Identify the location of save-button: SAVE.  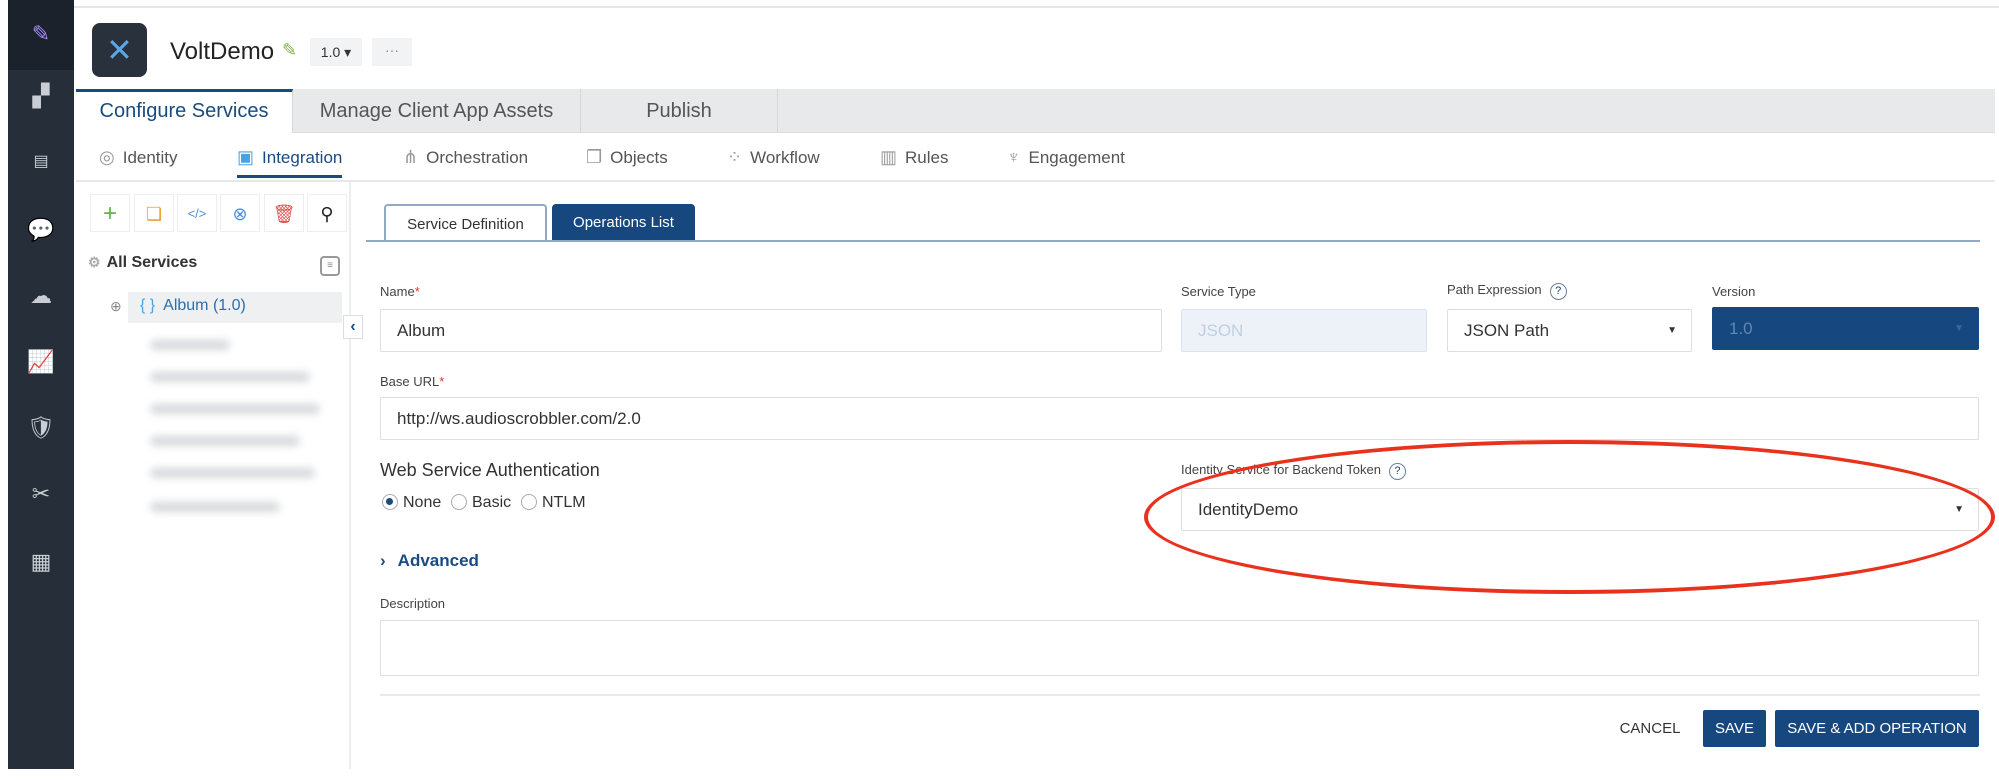
(1734, 728).